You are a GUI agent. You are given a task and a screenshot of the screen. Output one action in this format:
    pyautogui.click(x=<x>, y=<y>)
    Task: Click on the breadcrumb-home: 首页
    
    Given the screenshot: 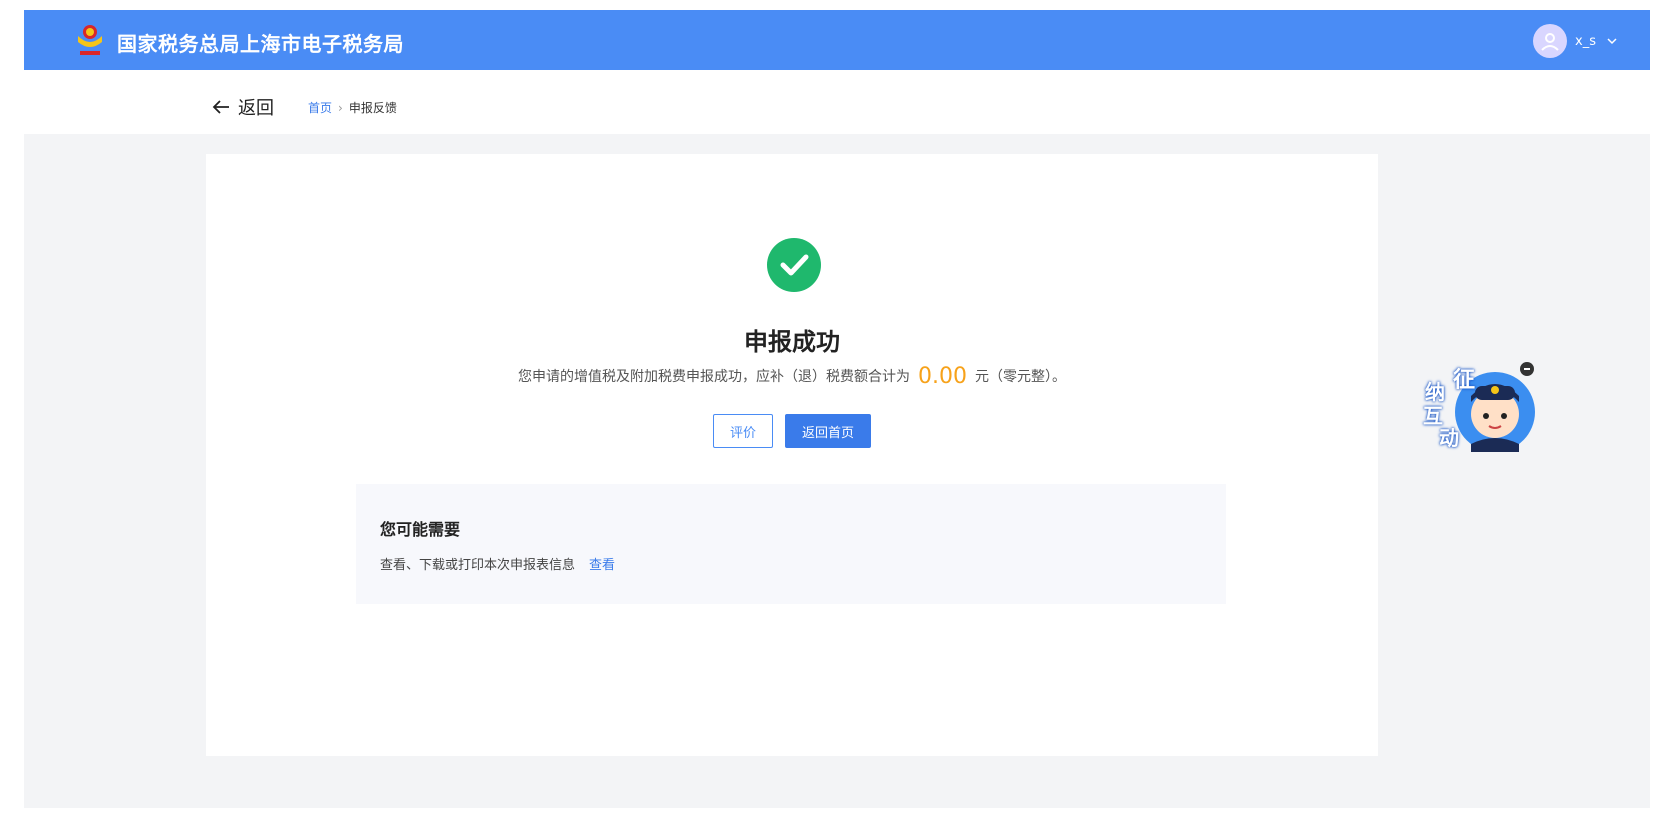 What is the action you would take?
    pyautogui.click(x=320, y=107)
    